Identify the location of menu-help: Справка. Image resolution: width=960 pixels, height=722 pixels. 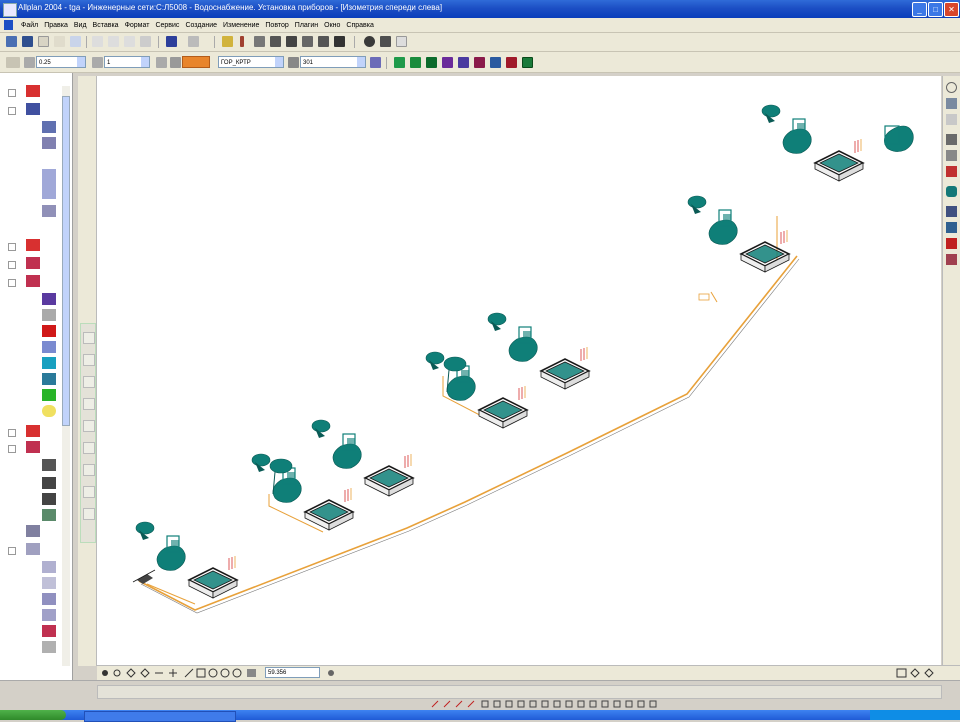
(359, 25).